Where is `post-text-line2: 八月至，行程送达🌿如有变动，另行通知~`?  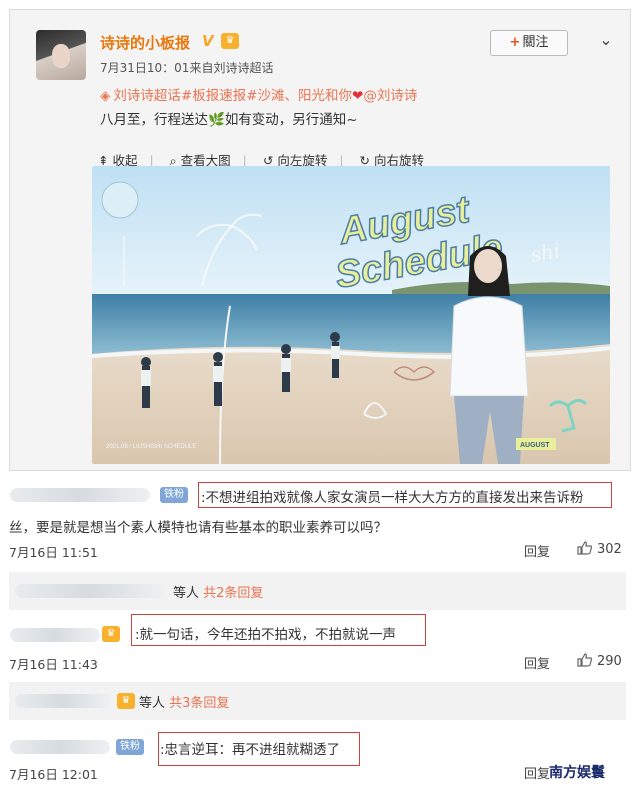 post-text-line2: 八月至，行程送达🌿如有变动，另行通知~ is located at coordinates (229, 120).